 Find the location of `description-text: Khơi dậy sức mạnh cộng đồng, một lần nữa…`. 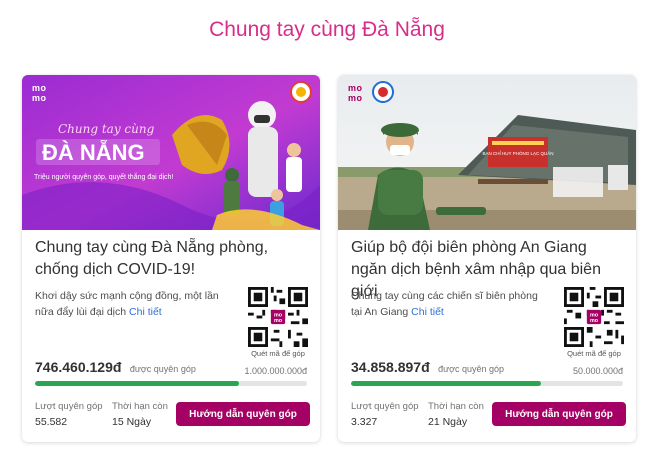

description-text: Khơi dậy sức mạnh cộng đồng, một lần nữa… is located at coordinates (127, 304).